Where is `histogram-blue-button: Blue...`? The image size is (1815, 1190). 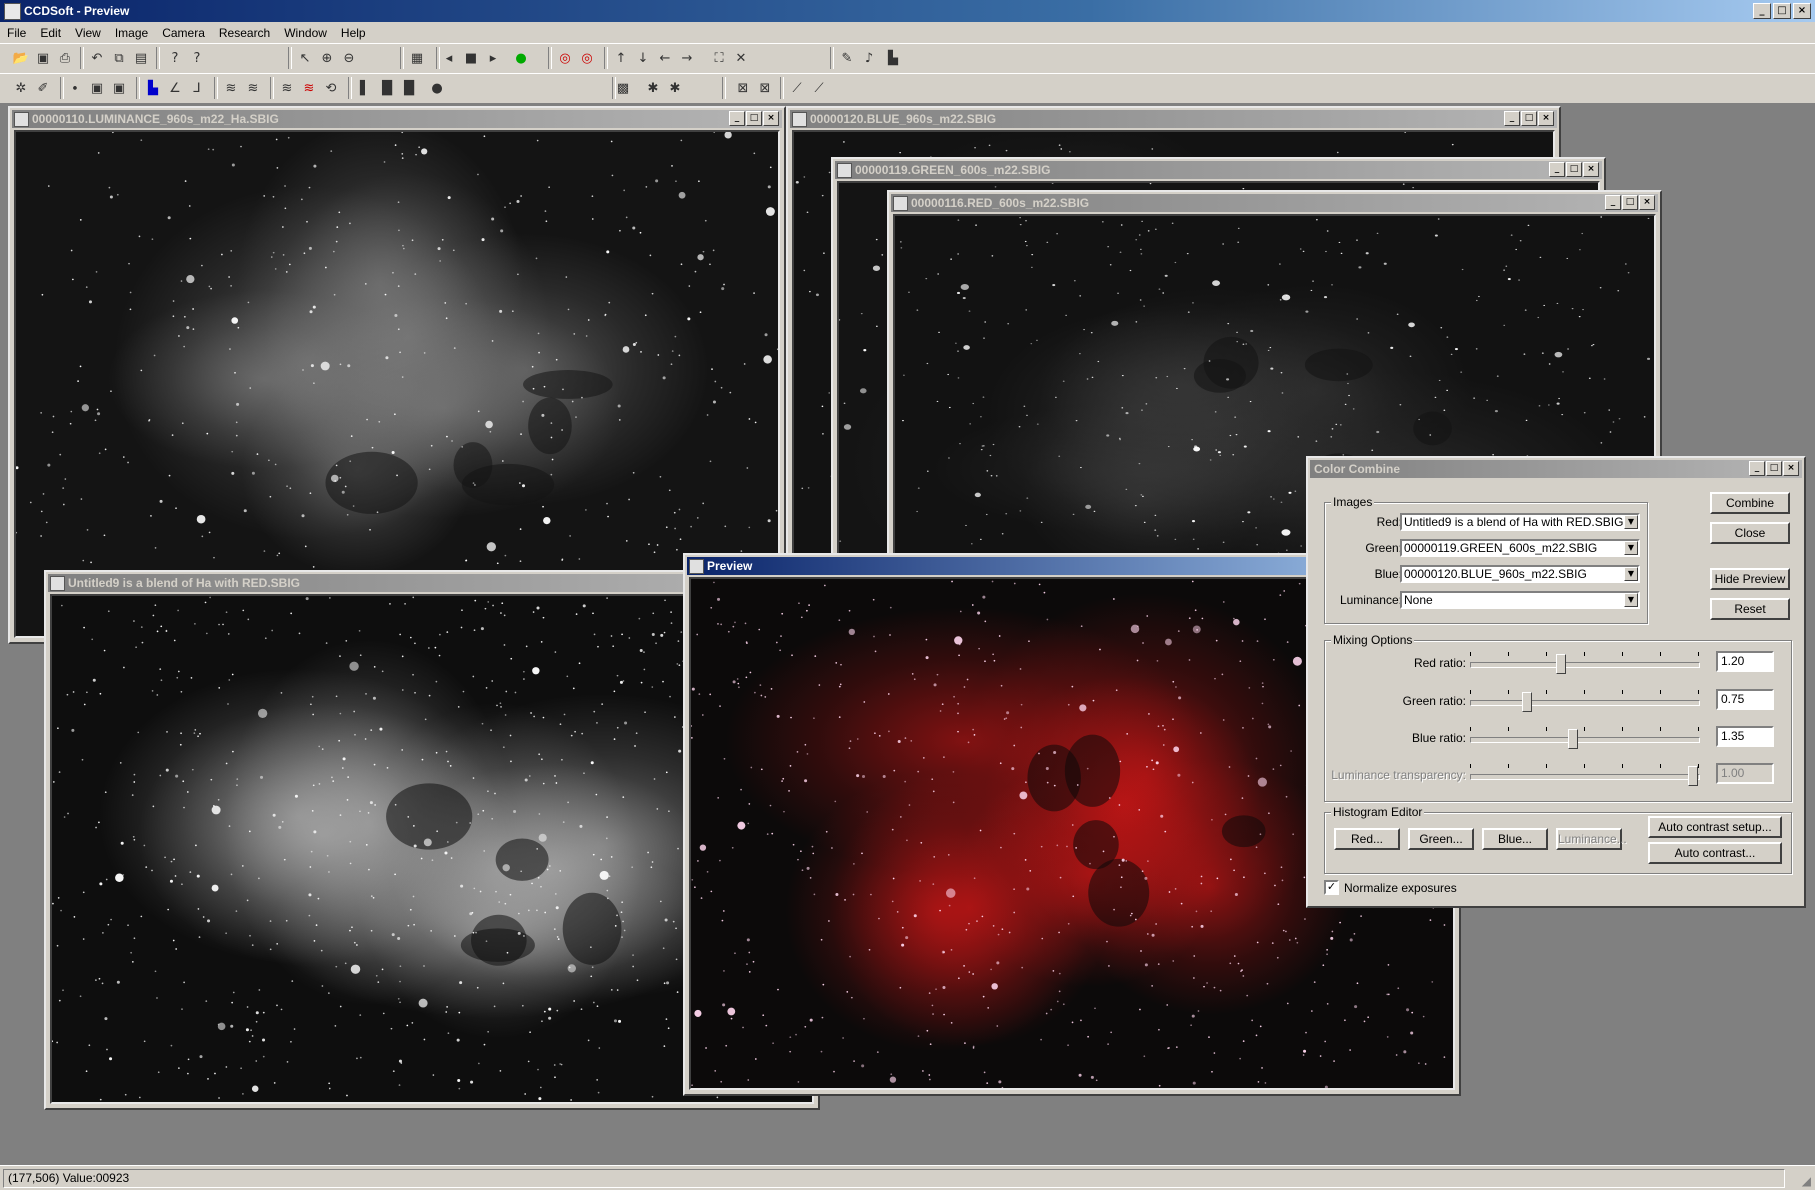
histogram-blue-button: Blue... is located at coordinates (1515, 839).